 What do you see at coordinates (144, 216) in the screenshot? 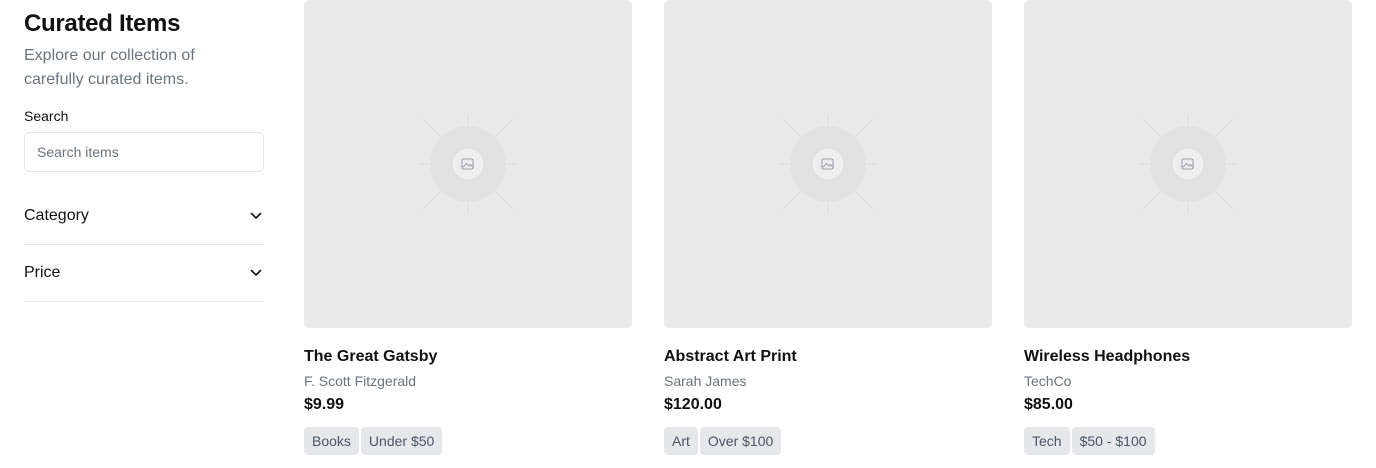
I see `filter-category: Category` at bounding box center [144, 216].